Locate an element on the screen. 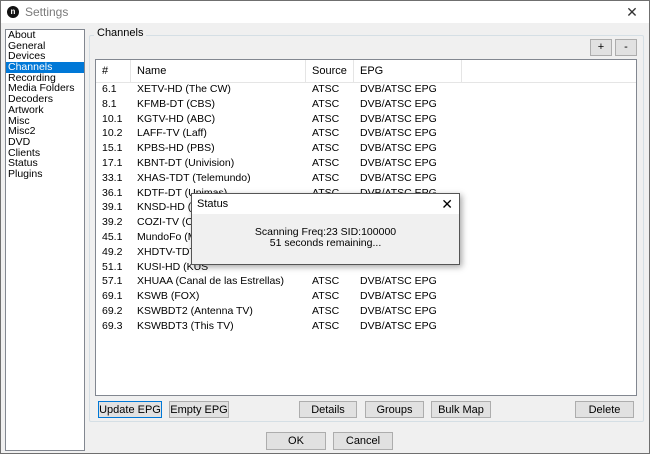 This screenshot has height=454, width=650. update-epg-button: Update EPG is located at coordinates (130, 409).